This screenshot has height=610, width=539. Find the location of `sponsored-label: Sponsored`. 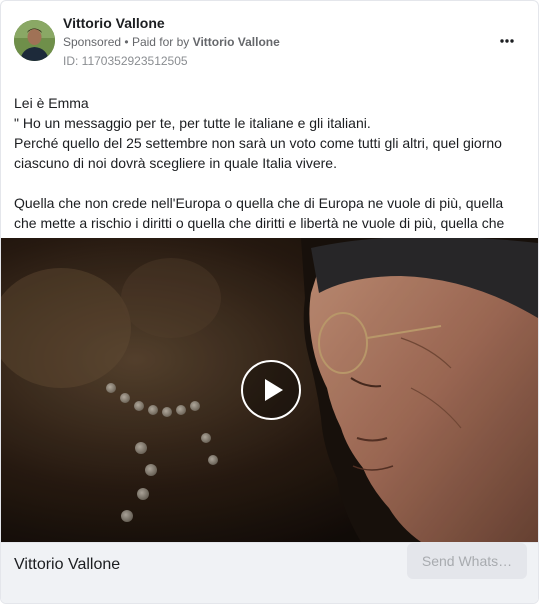

sponsored-label: Sponsored is located at coordinates (92, 42).